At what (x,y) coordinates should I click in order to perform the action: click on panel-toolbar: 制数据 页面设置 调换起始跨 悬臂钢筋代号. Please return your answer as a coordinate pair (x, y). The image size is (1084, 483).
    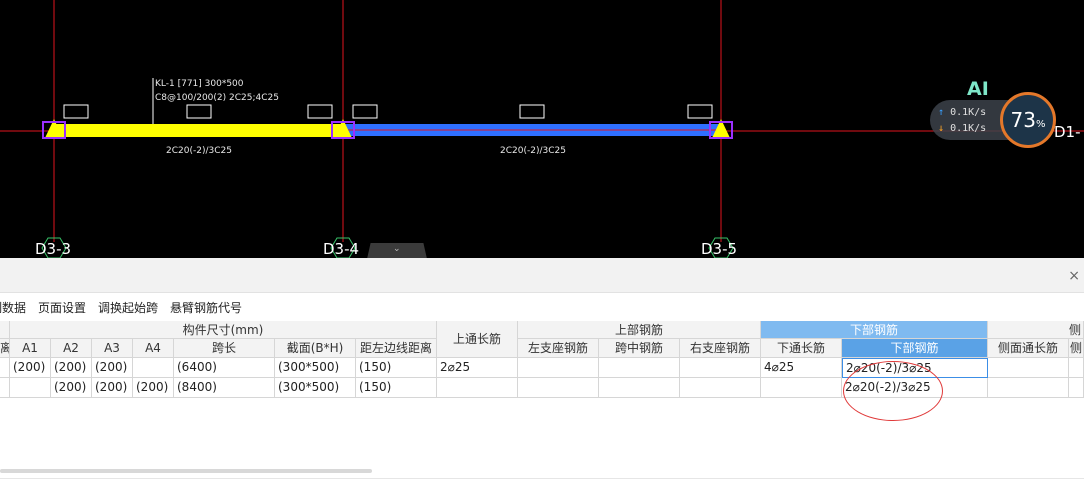
    Looking at the image, I should click on (127, 307).